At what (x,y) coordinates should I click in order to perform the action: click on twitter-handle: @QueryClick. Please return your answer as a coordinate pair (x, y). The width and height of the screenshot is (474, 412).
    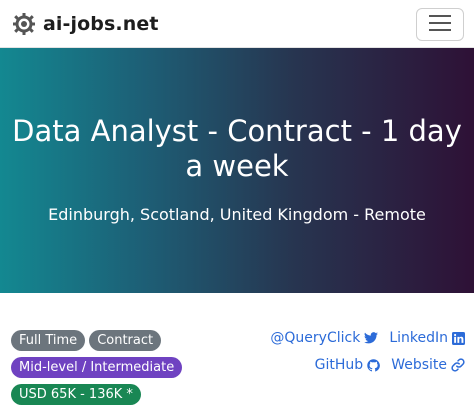
    Looking at the image, I should click on (315, 338).